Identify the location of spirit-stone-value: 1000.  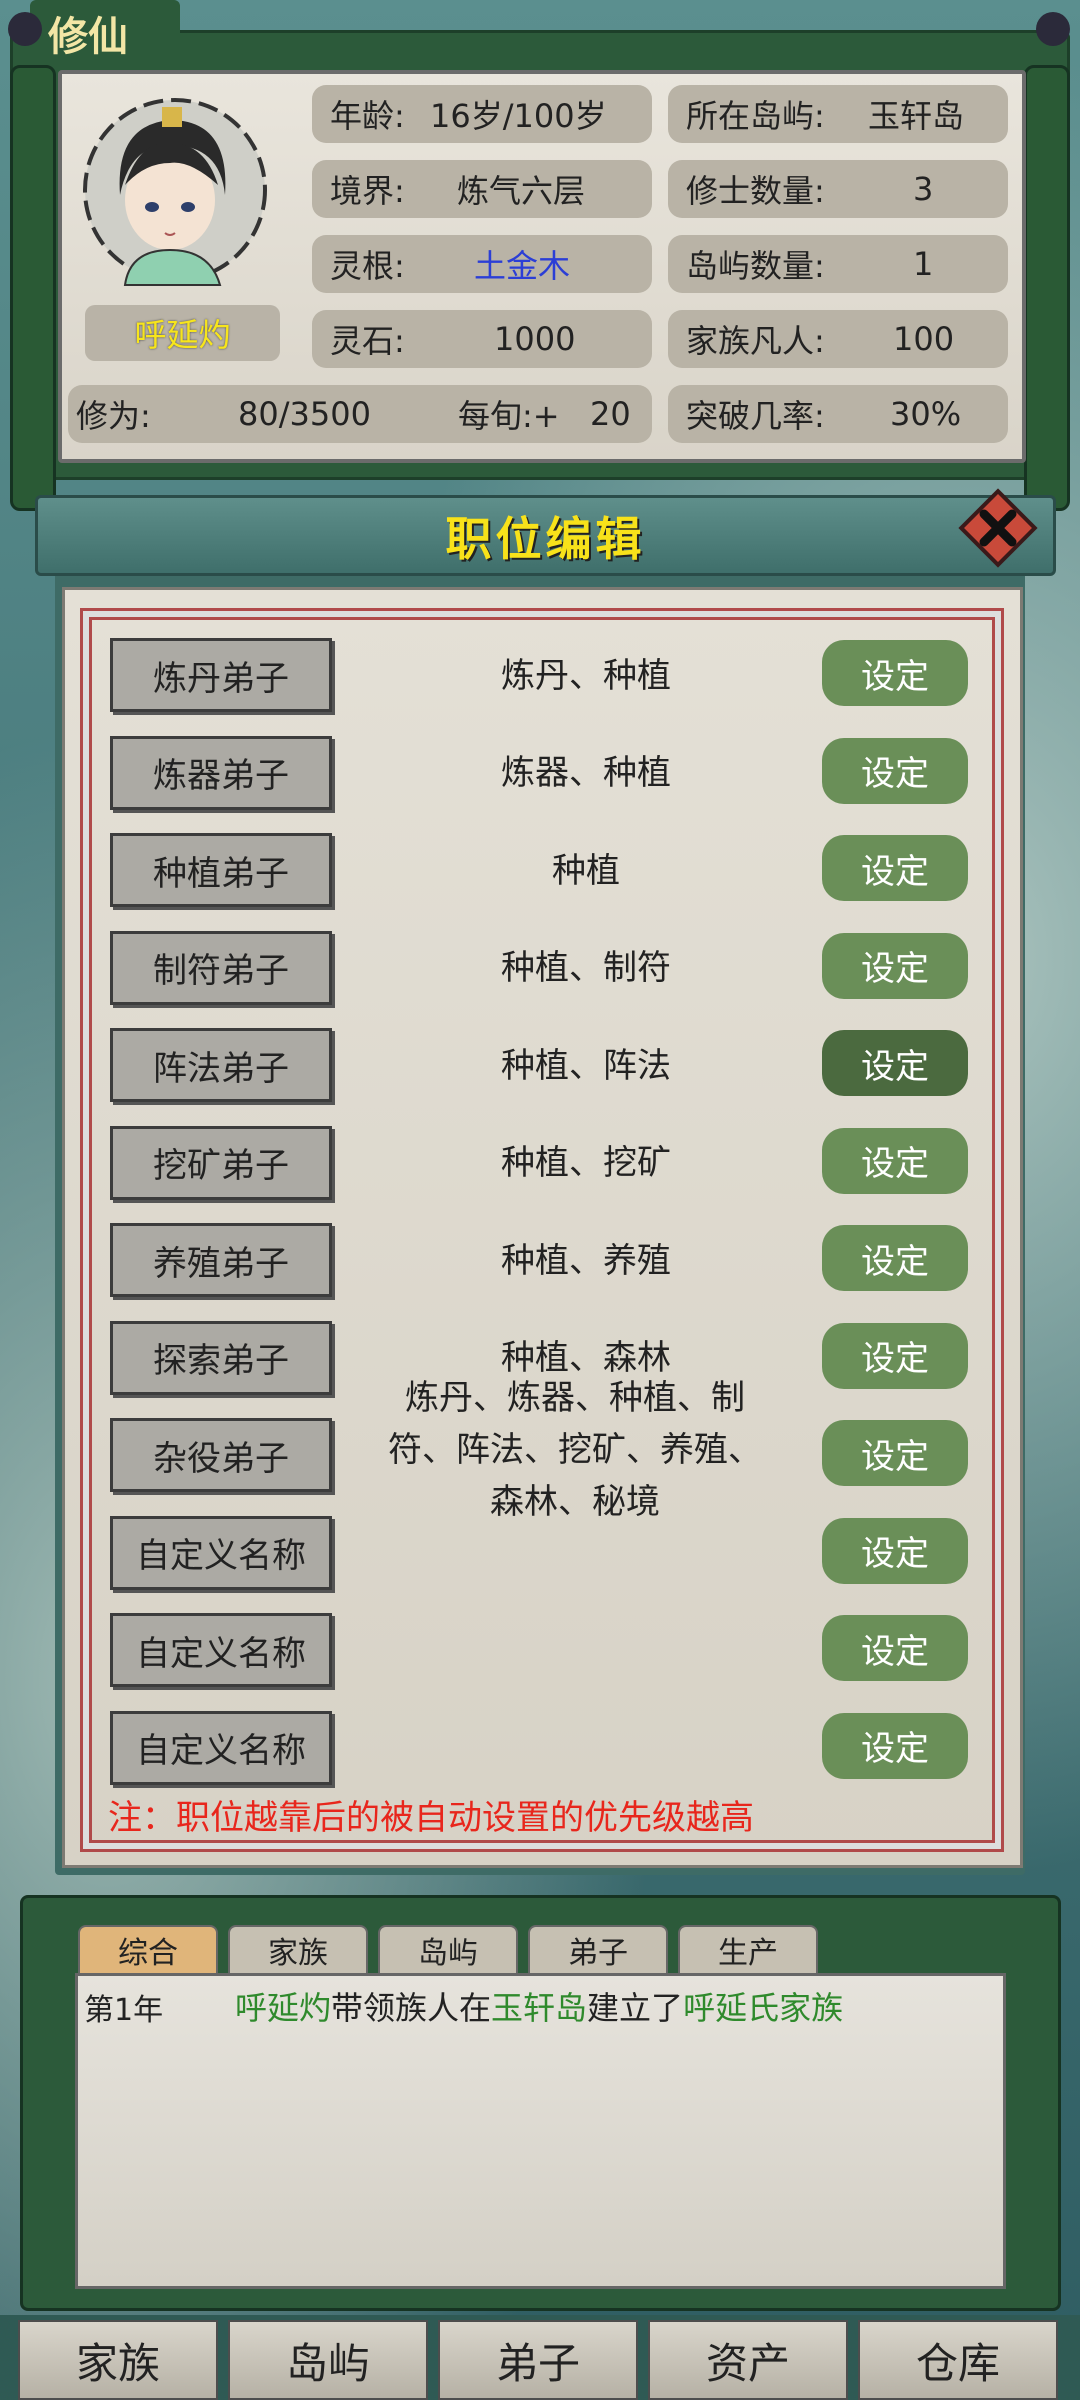
(535, 339).